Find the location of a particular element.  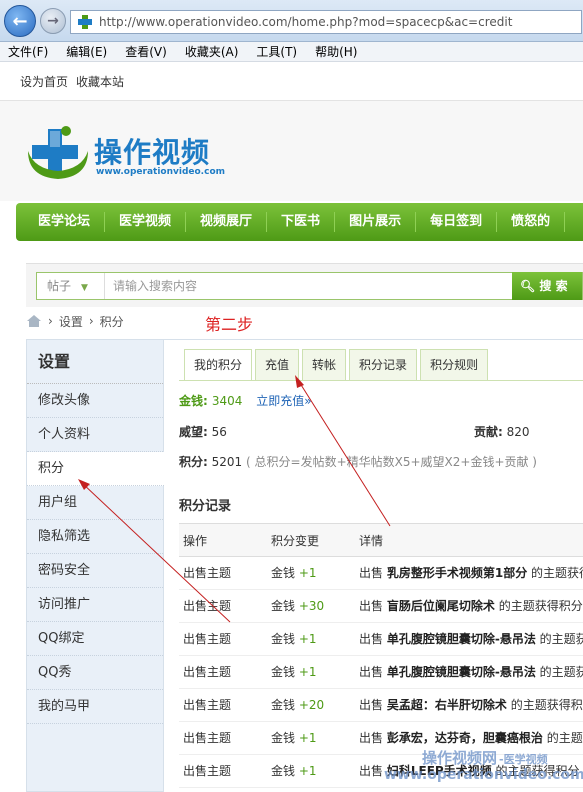

nav-angry: 愤怒的 is located at coordinates (531, 222).